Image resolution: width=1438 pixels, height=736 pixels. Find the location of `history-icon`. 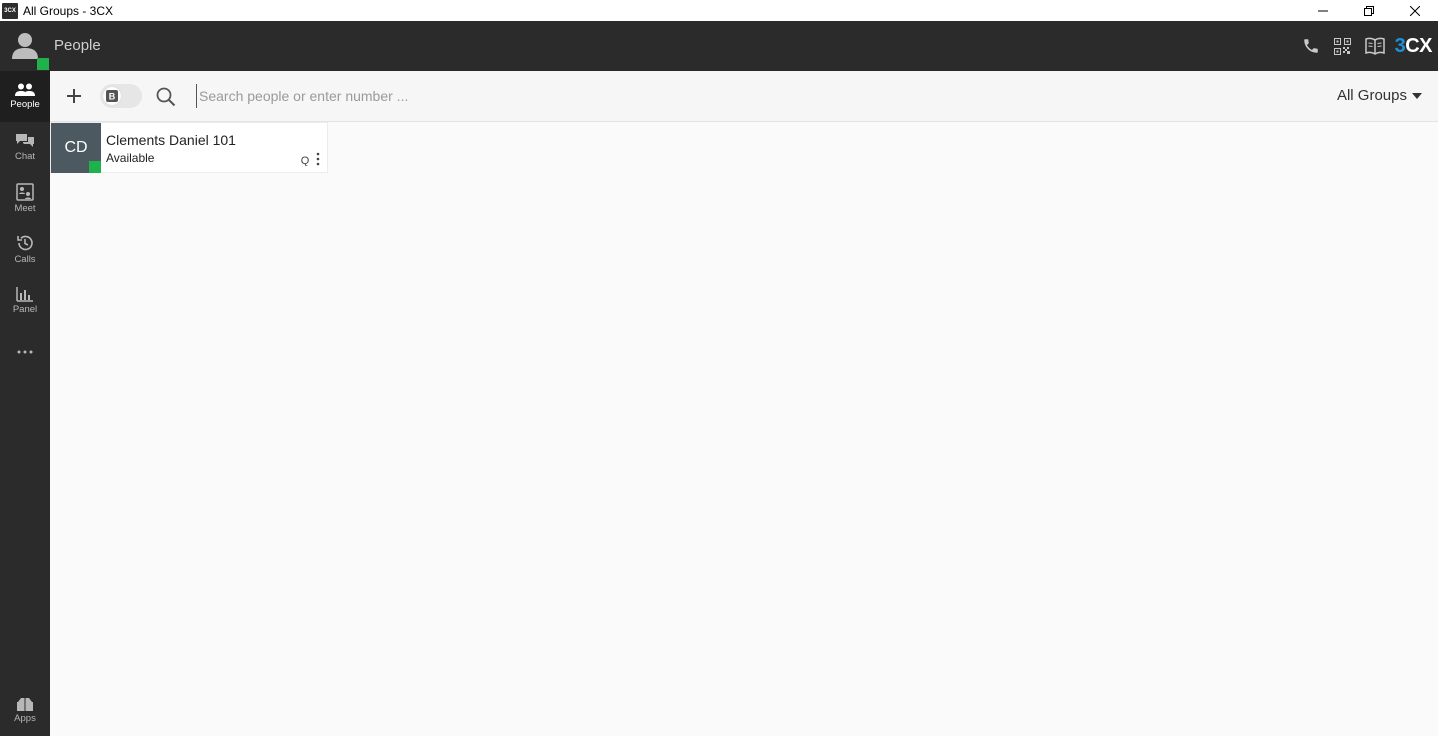

history-icon is located at coordinates (25, 243).